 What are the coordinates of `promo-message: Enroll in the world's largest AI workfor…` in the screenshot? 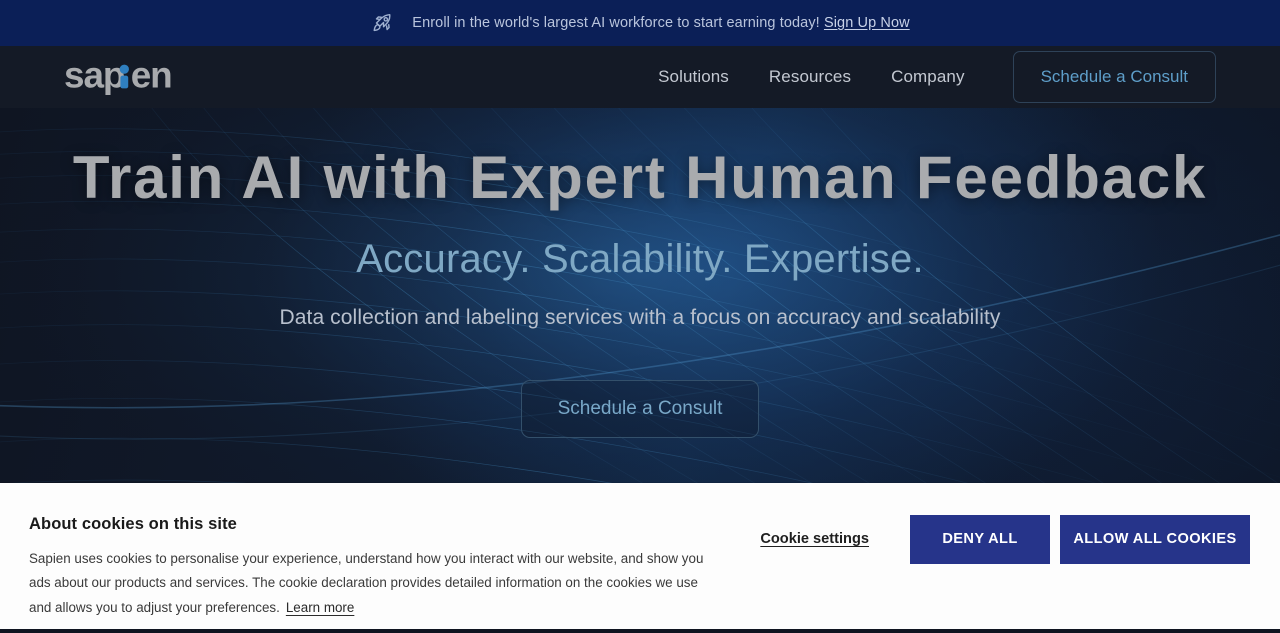 It's located at (616, 23).